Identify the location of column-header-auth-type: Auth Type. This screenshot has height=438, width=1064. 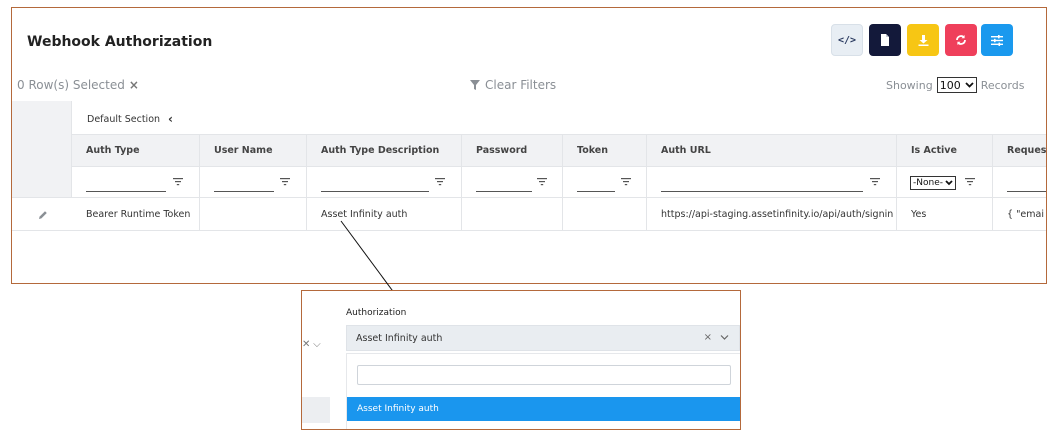
(136, 150).